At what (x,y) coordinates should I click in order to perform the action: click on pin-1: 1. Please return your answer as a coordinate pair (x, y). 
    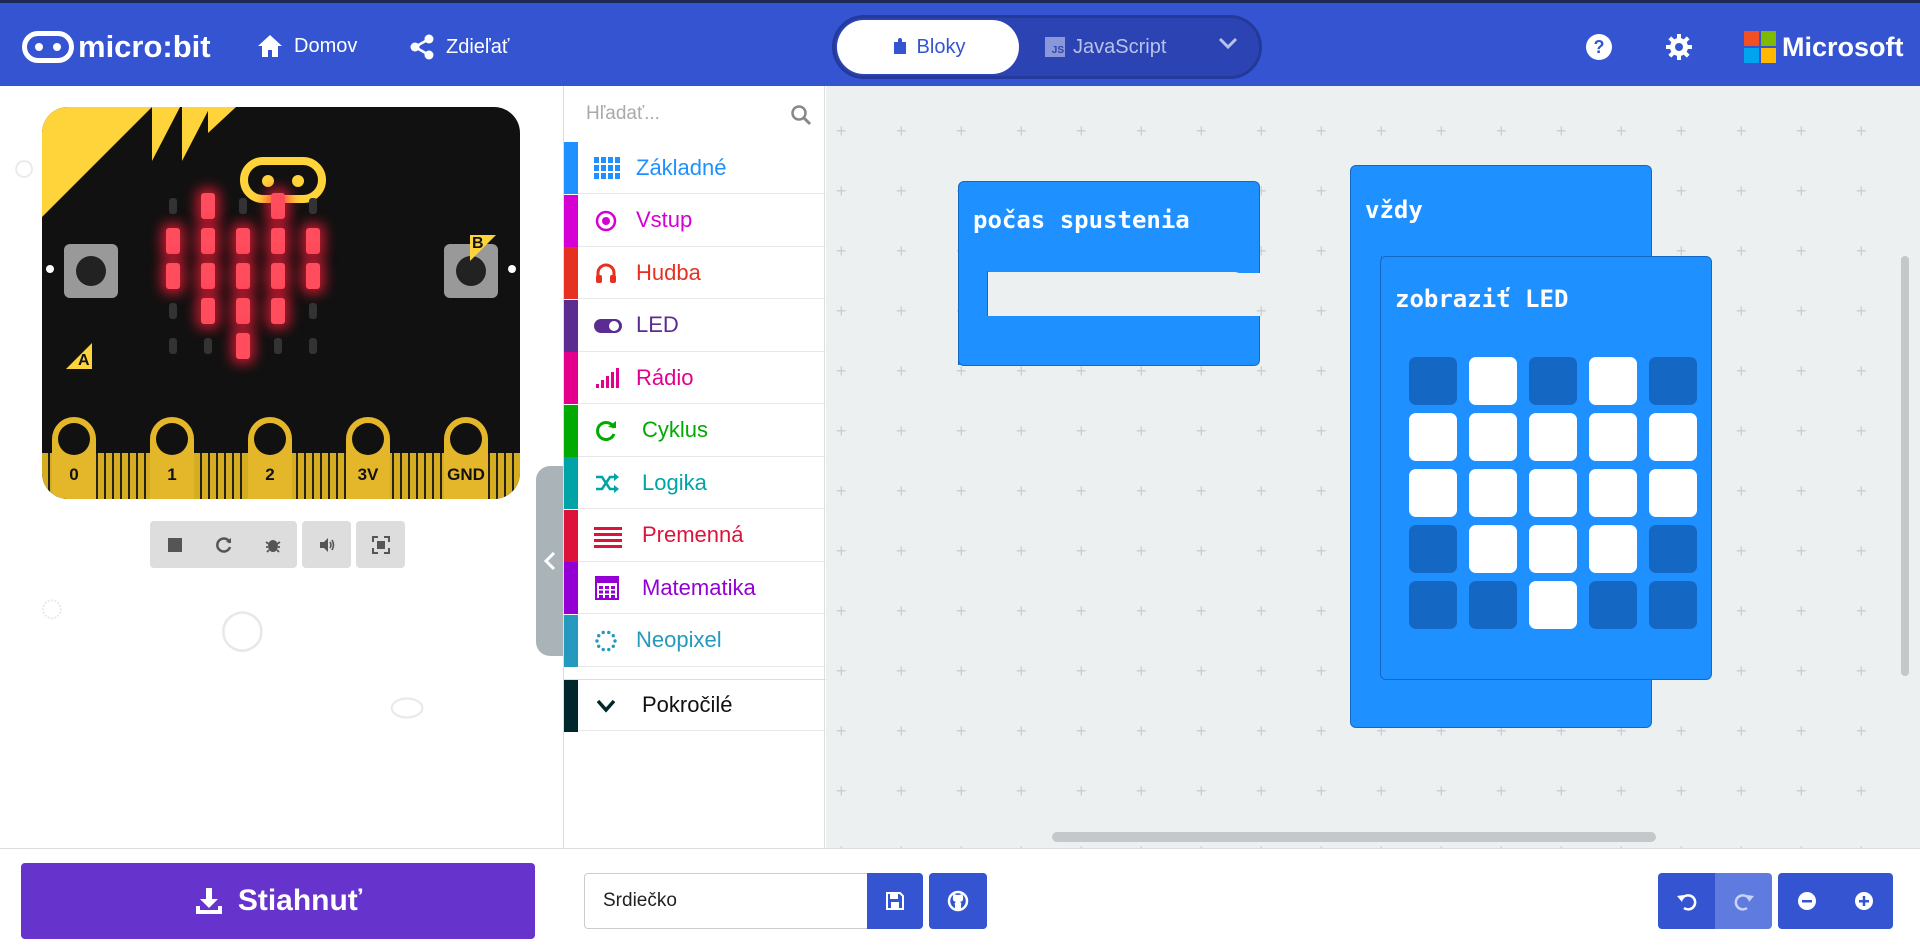
    Looking at the image, I should click on (172, 458).